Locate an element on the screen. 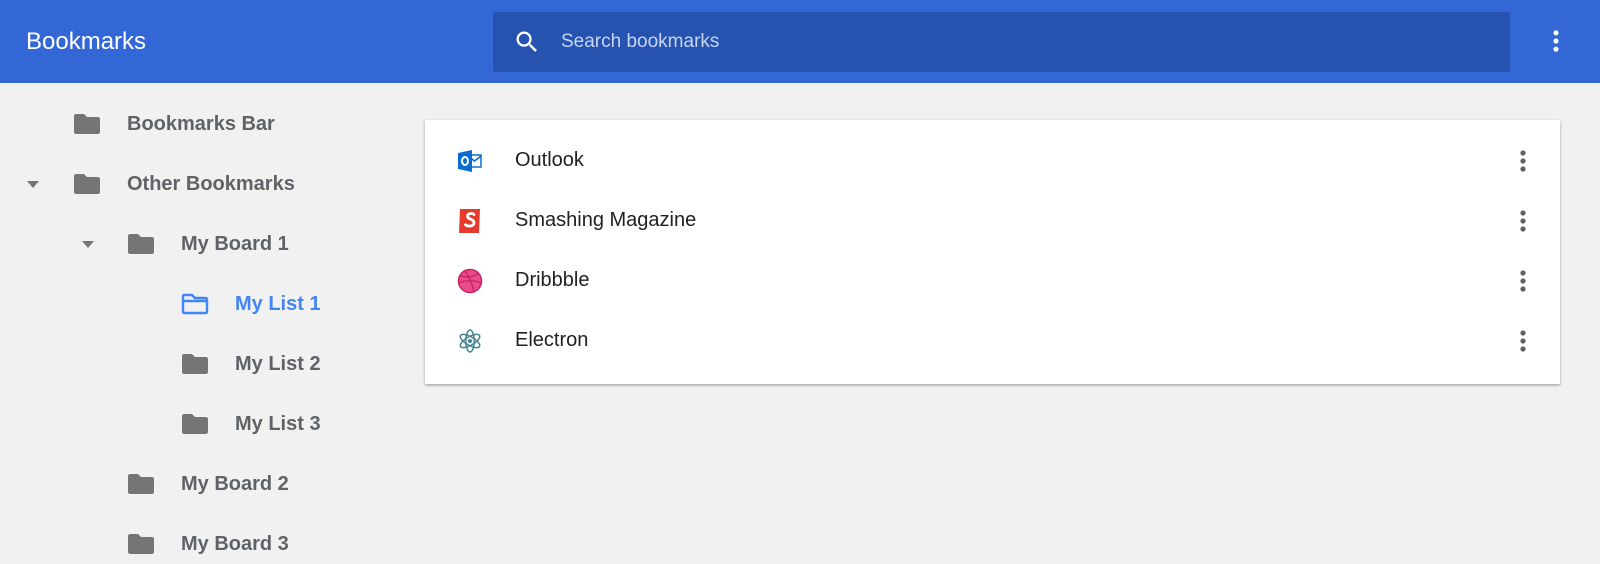 This screenshot has height=564, width=1600. bookmark-item-smashing-magazine: Smashing Magazine is located at coordinates (992, 221).